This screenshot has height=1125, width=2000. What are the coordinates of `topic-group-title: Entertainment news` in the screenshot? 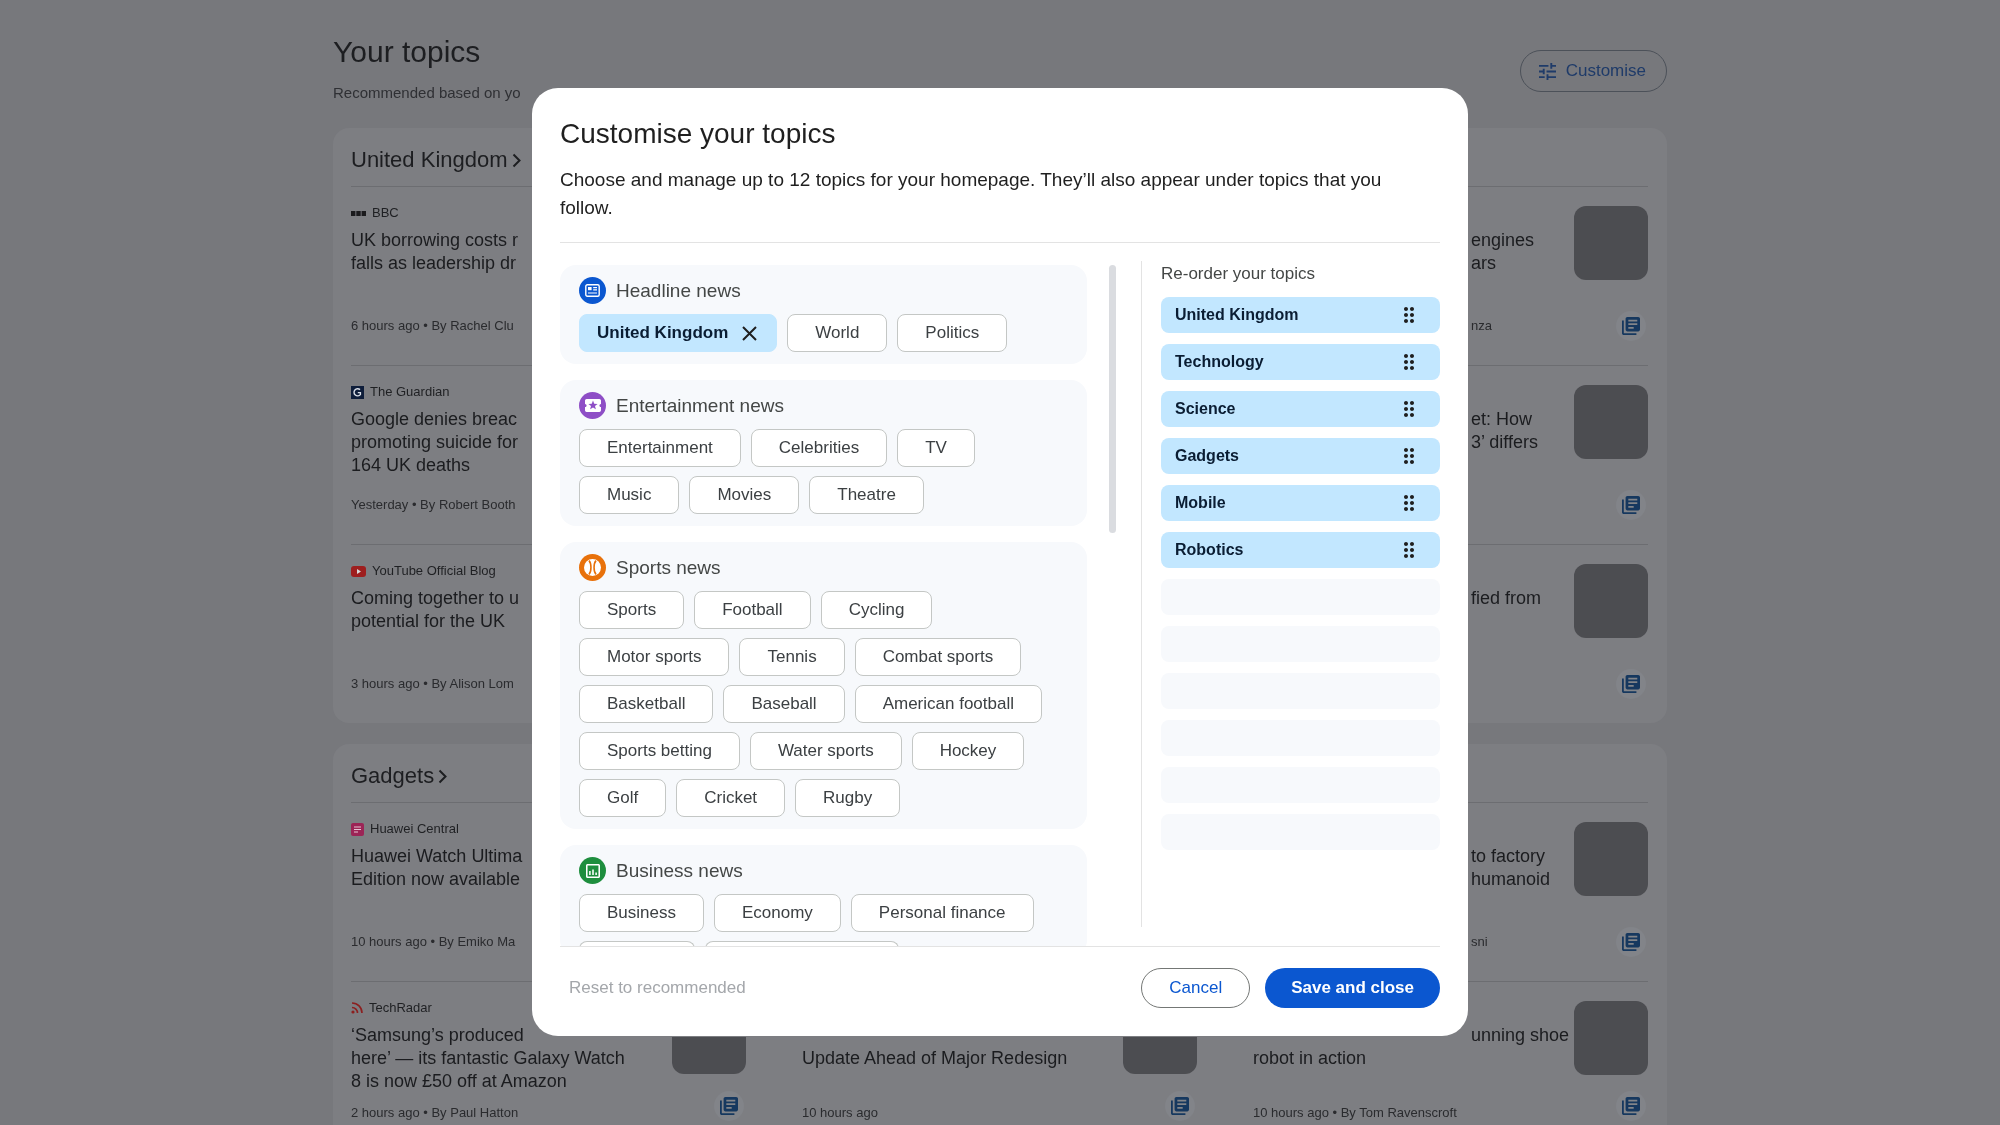 It's located at (700, 406).